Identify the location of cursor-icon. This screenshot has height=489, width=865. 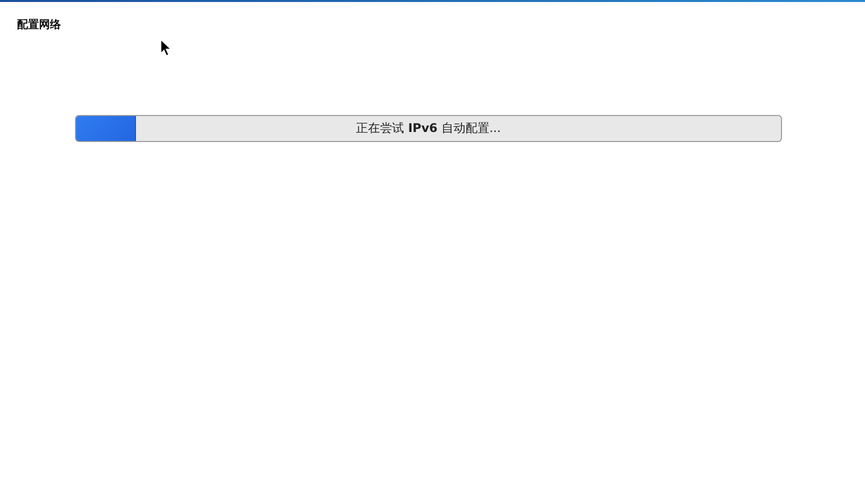
(166, 48).